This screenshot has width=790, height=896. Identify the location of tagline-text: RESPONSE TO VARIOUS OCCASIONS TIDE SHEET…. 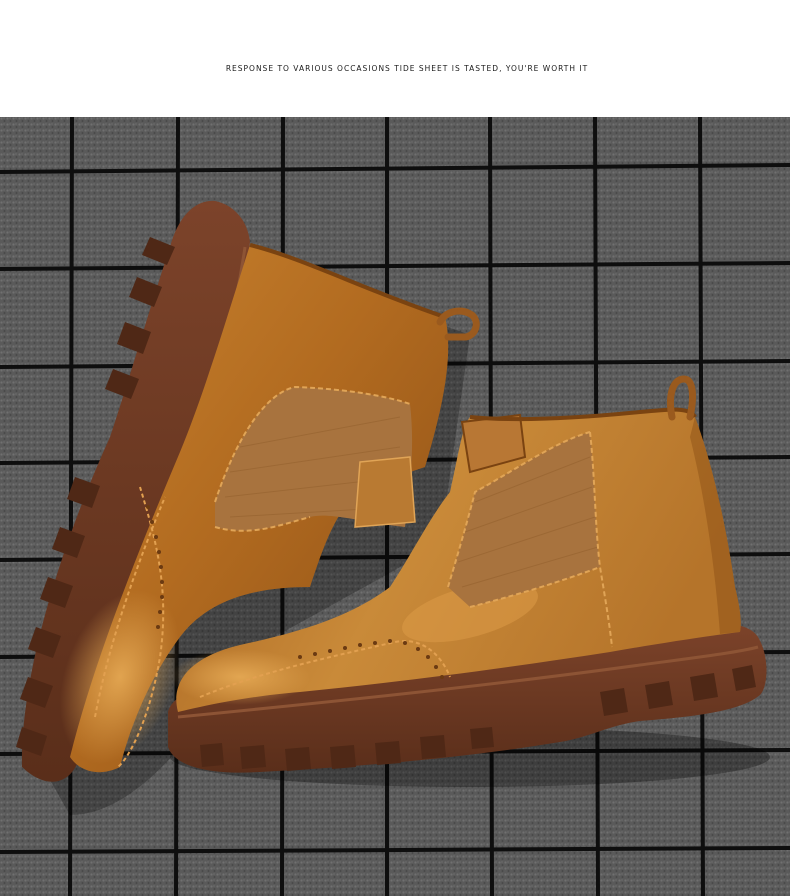
(407, 68).